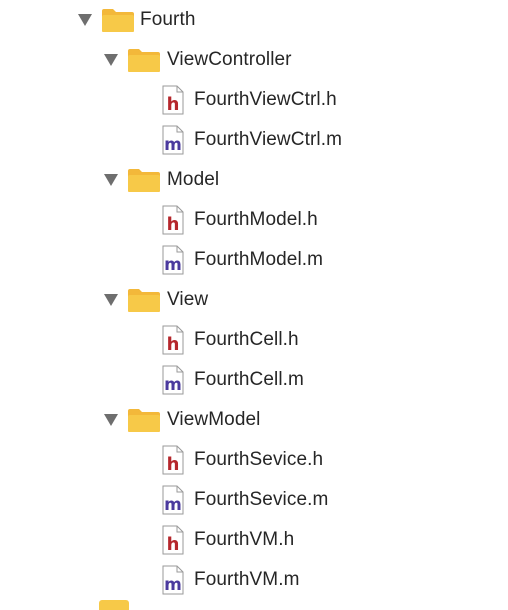 This screenshot has height=610, width=508. Describe the element at coordinates (247, 579) in the screenshot. I see `file-label: FourthVM.m` at that location.